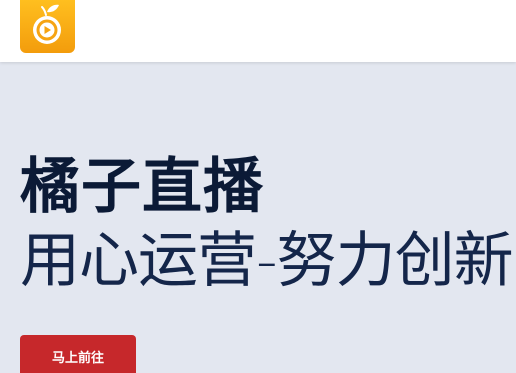  Describe the element at coordinates (78, 354) in the screenshot. I see `go-now-button: 马上前往` at that location.